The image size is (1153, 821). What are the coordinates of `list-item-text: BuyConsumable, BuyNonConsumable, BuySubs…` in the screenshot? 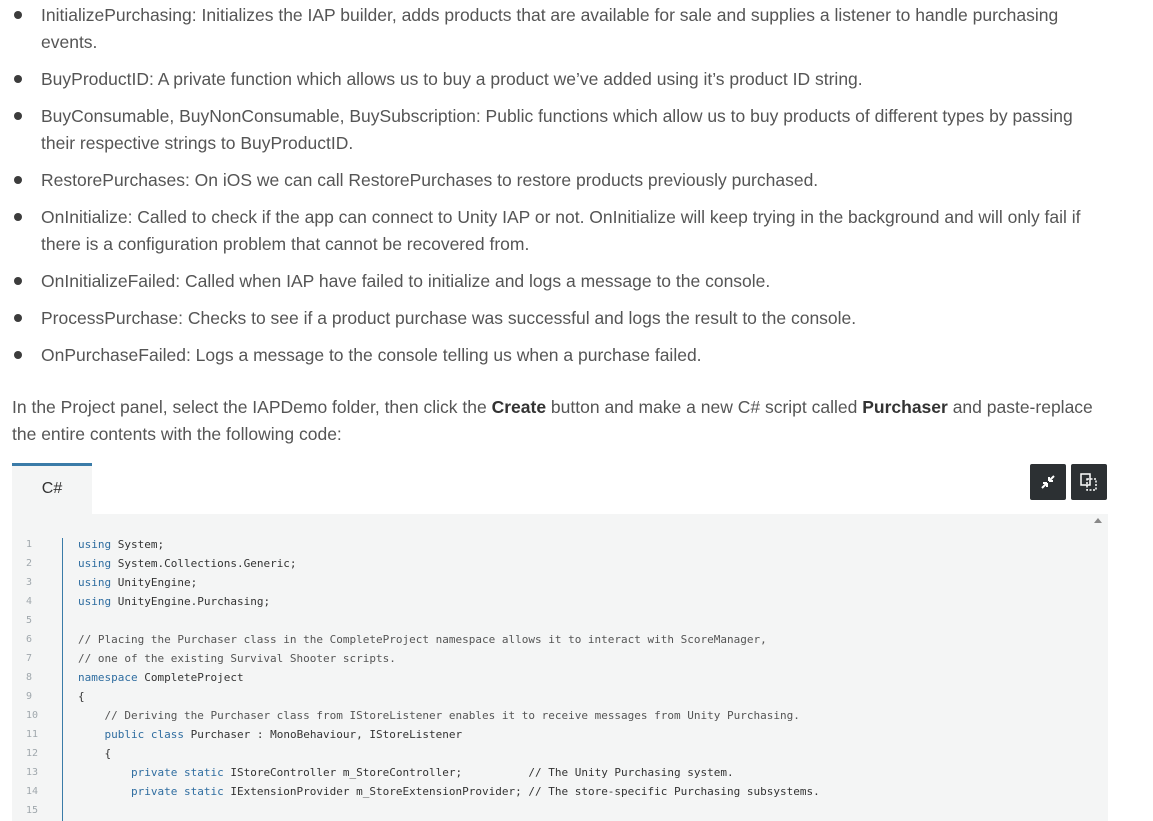 It's located at (571, 130).